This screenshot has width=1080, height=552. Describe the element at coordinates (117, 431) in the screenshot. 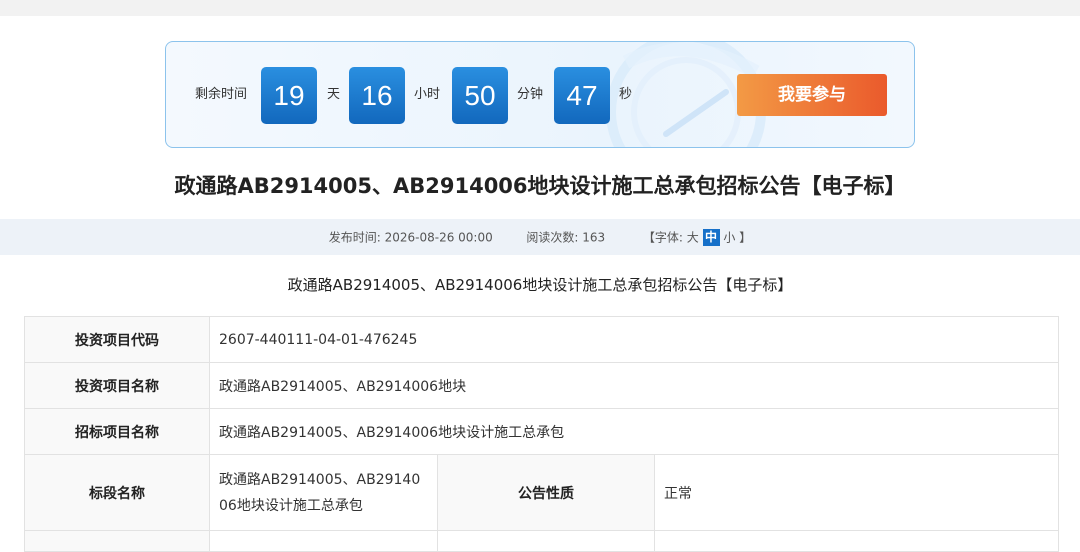

I see `row-label: 招标项目名称` at that location.